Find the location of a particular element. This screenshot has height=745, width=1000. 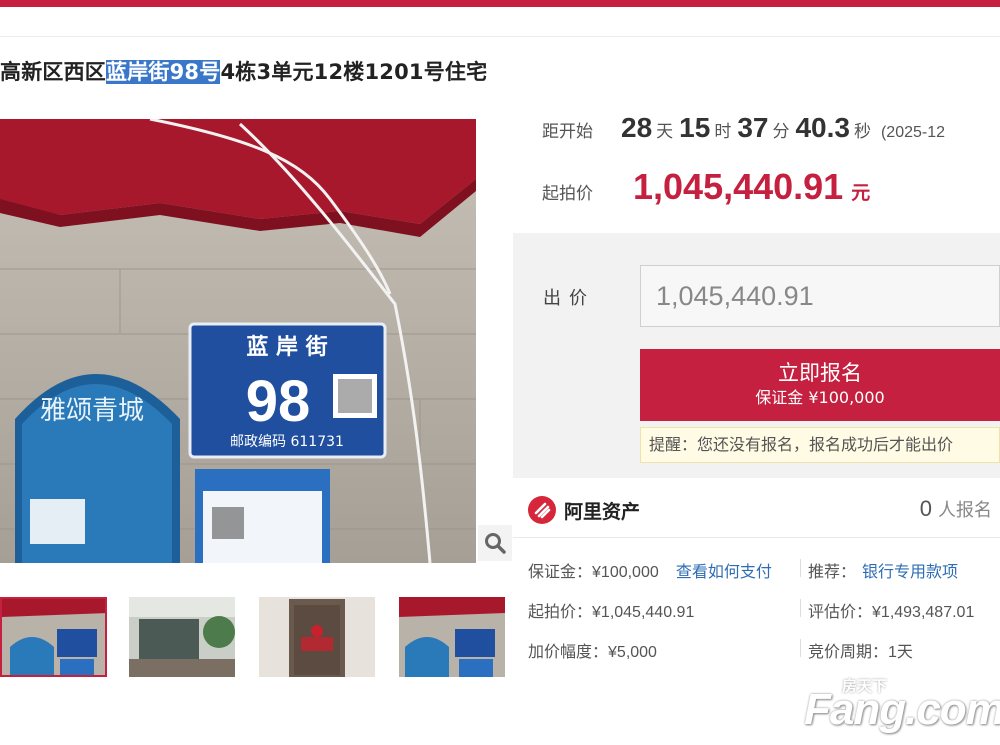

title-prefix: 高新区西区 is located at coordinates (53, 72).